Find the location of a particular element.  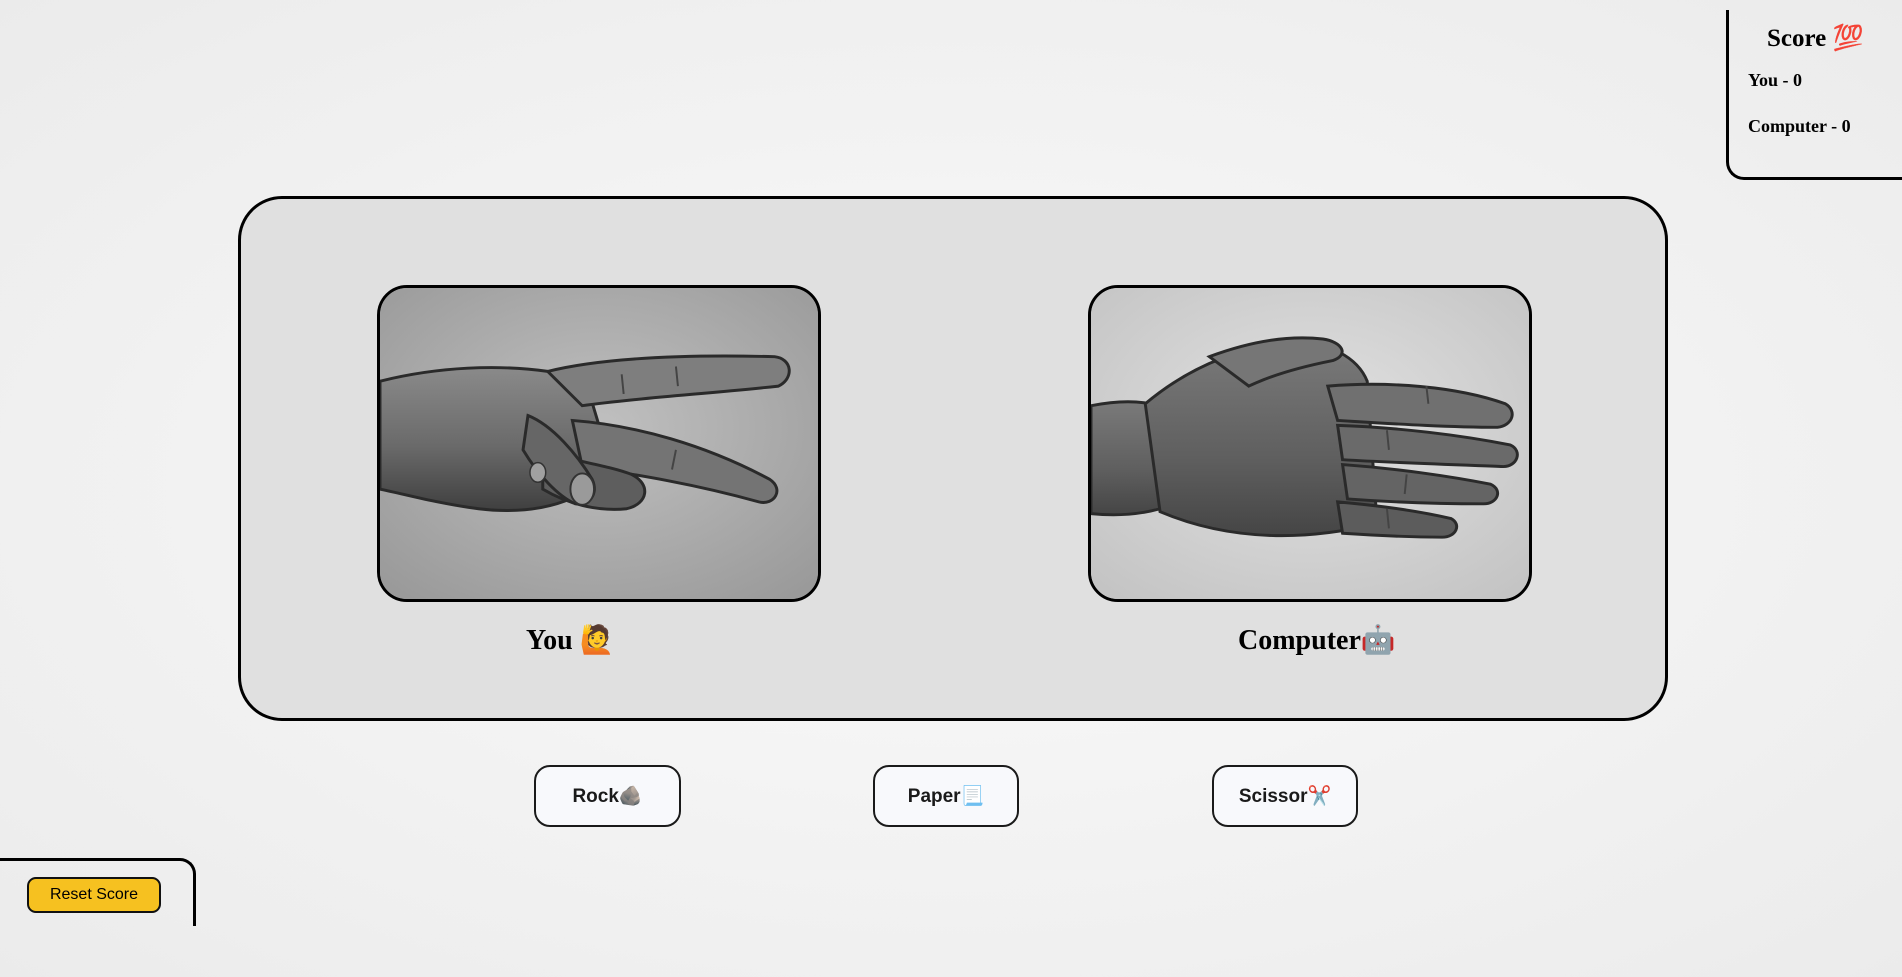

paper-hand-icon is located at coordinates (1310, 443).